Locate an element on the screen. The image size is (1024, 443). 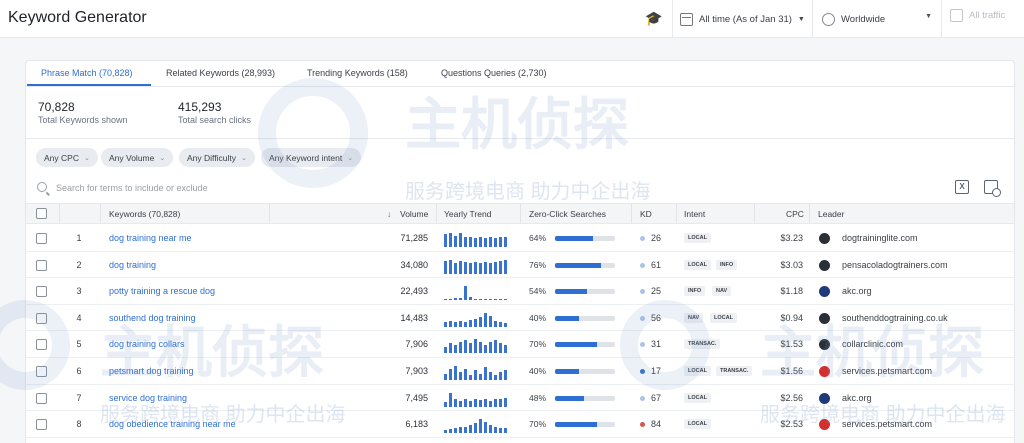
keyword-link: dog training is located at coordinates (132, 265).